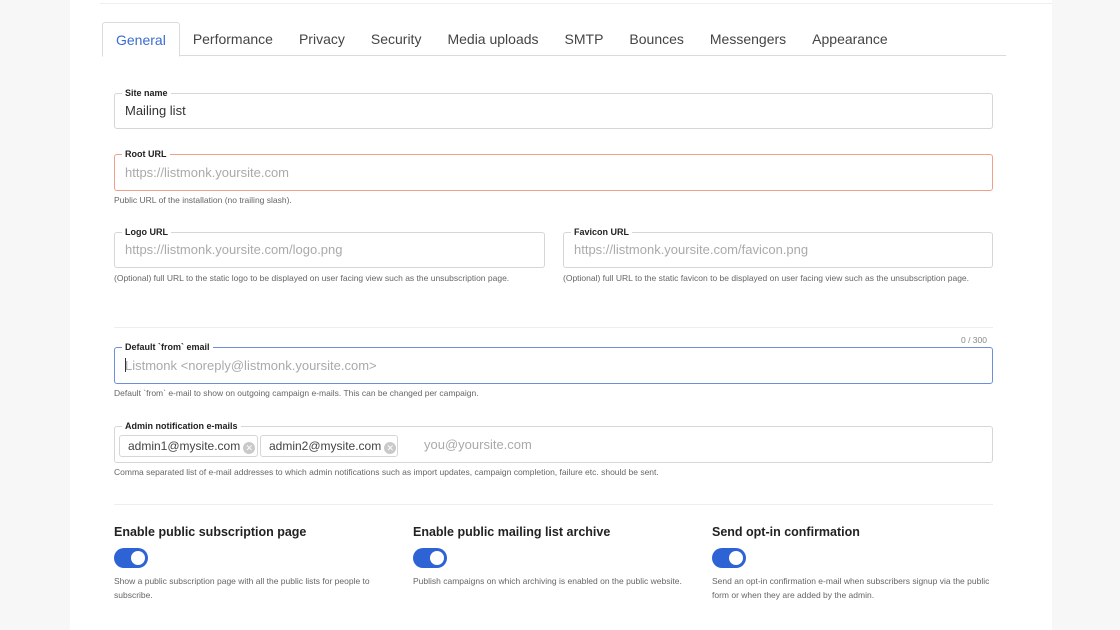  What do you see at coordinates (748, 39) in the screenshot?
I see `tab-messengers: Messengers` at bounding box center [748, 39].